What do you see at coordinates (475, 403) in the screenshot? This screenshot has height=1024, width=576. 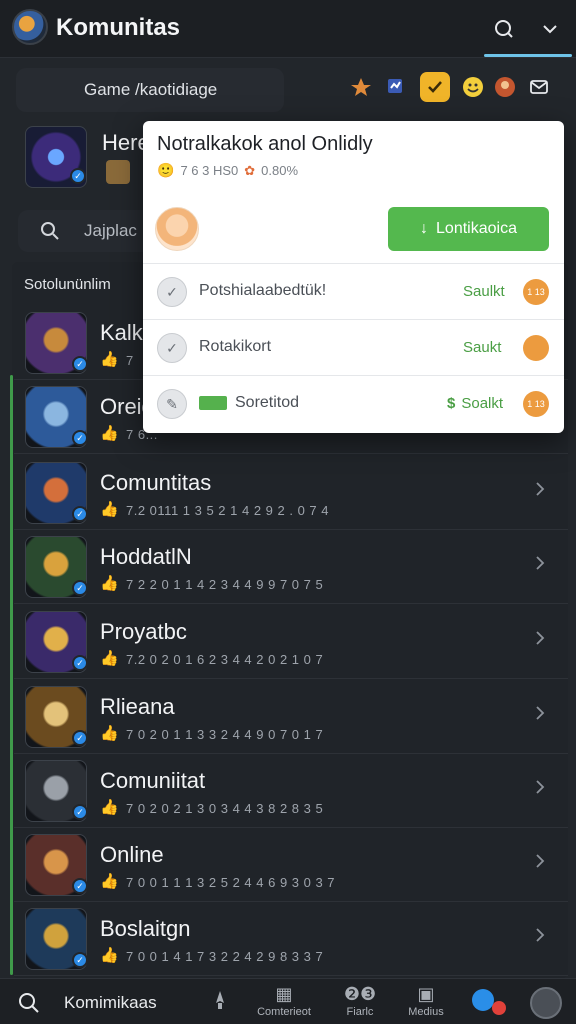 I see `option-status: $ Soalkt` at bounding box center [475, 403].